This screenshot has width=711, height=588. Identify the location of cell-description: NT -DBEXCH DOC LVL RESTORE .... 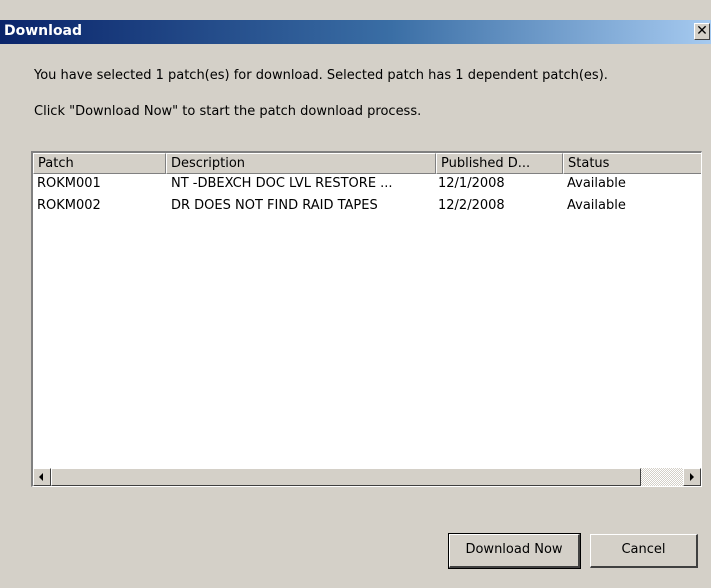
(282, 183).